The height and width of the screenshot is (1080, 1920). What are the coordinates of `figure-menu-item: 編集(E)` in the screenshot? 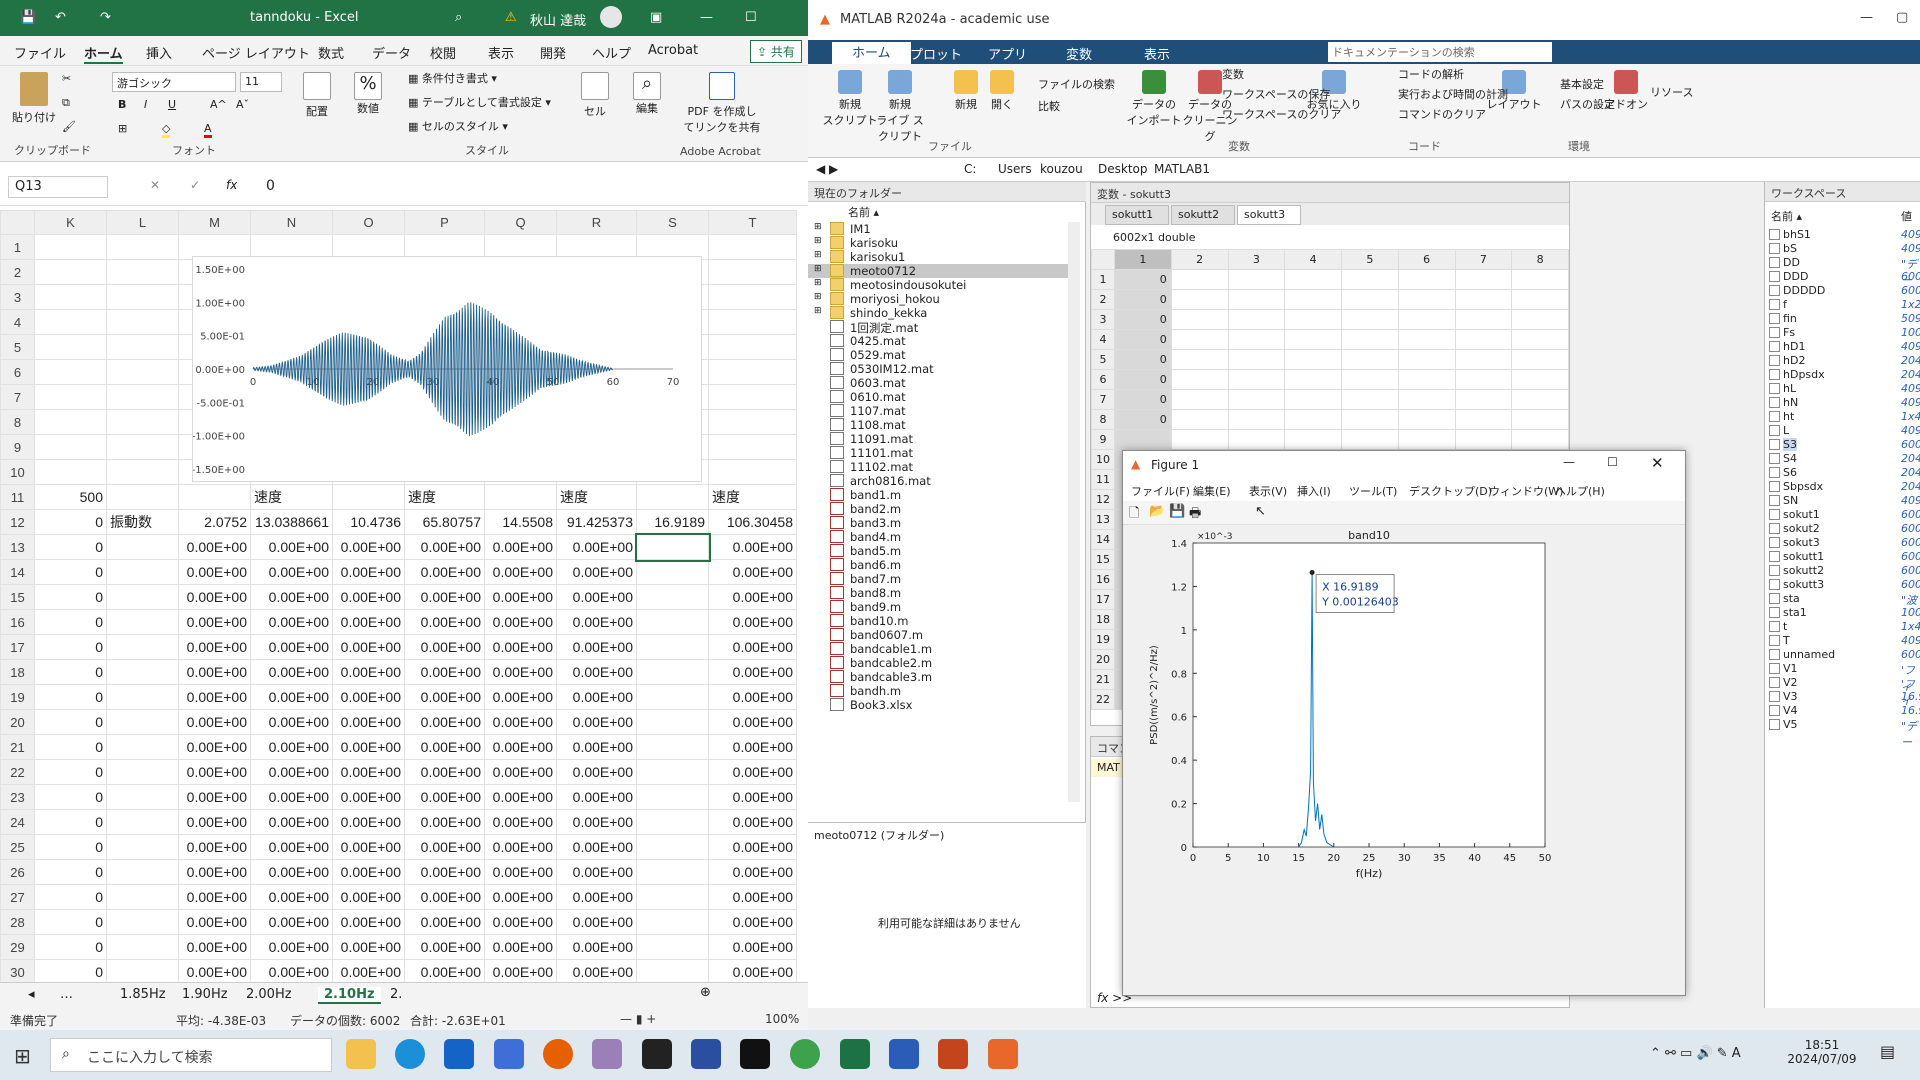 It's located at (1212, 491).